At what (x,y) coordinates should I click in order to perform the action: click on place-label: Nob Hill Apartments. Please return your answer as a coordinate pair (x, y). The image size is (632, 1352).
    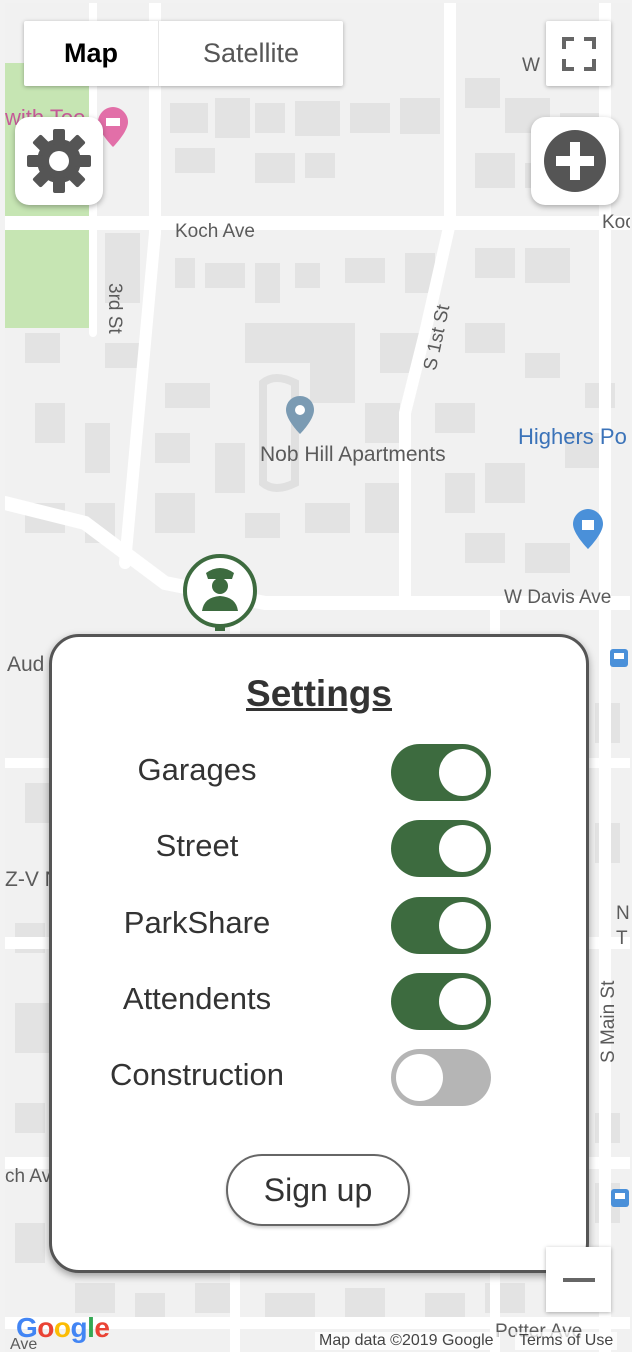
    Looking at the image, I should click on (353, 454).